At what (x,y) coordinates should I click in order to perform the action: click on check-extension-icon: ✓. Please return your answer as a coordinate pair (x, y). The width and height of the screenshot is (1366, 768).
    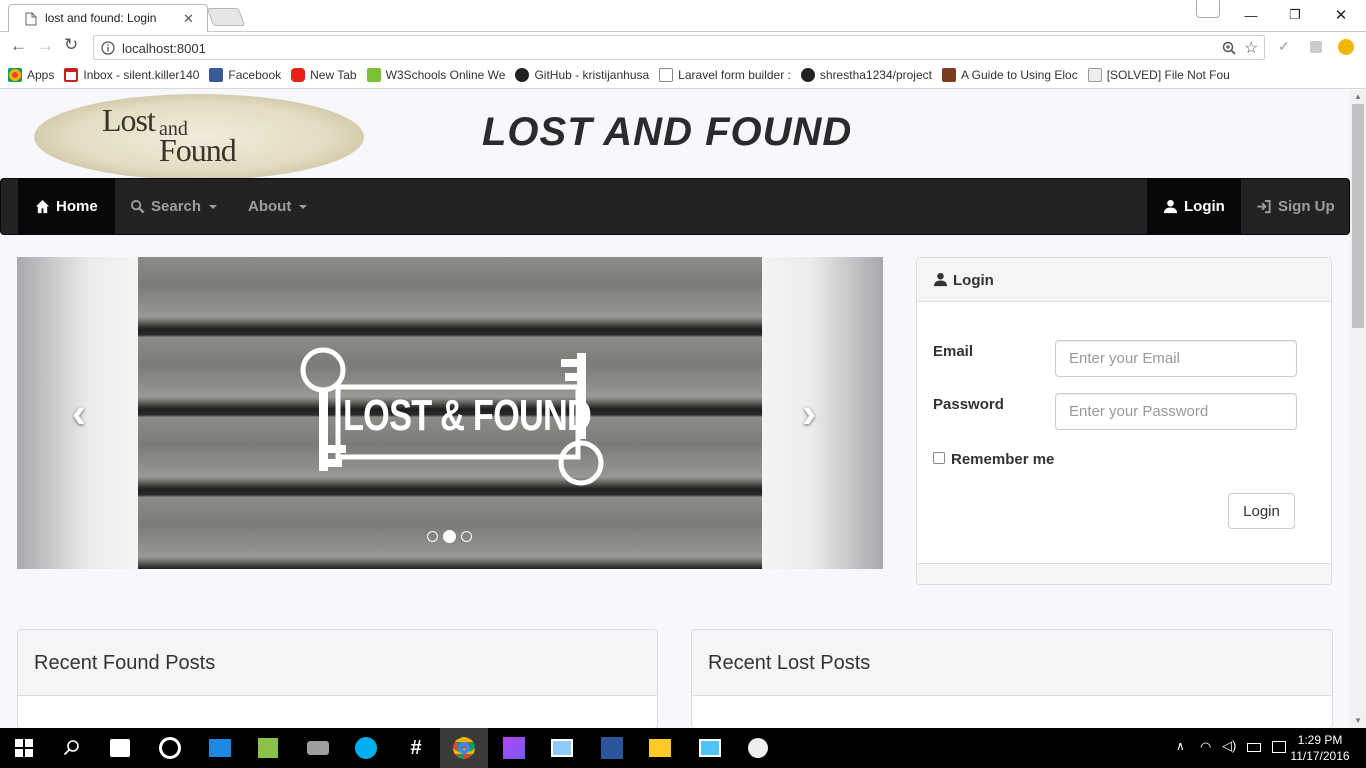
    Looking at the image, I should click on (1284, 46).